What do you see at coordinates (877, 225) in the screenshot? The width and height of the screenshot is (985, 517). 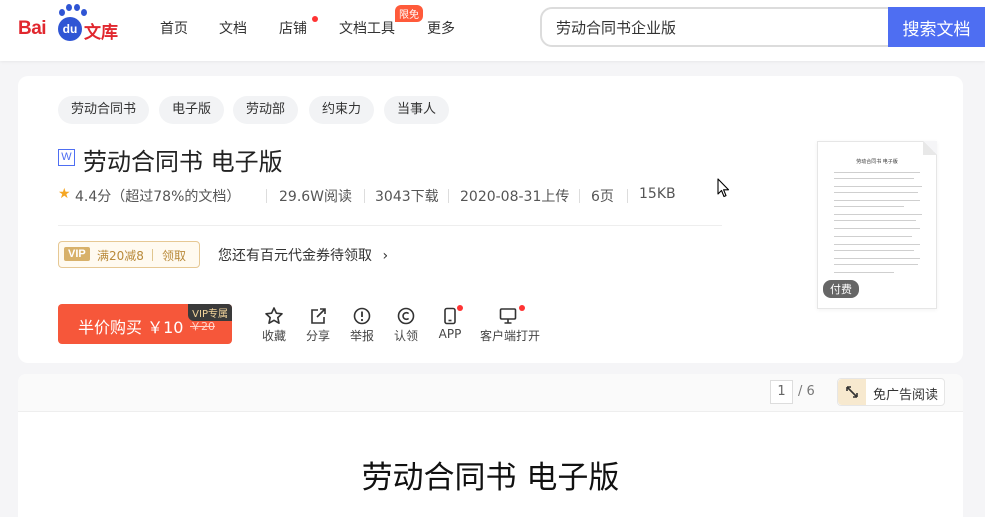 I see `doc-thumbnail: 劳动合同书 电子版 付费` at bounding box center [877, 225].